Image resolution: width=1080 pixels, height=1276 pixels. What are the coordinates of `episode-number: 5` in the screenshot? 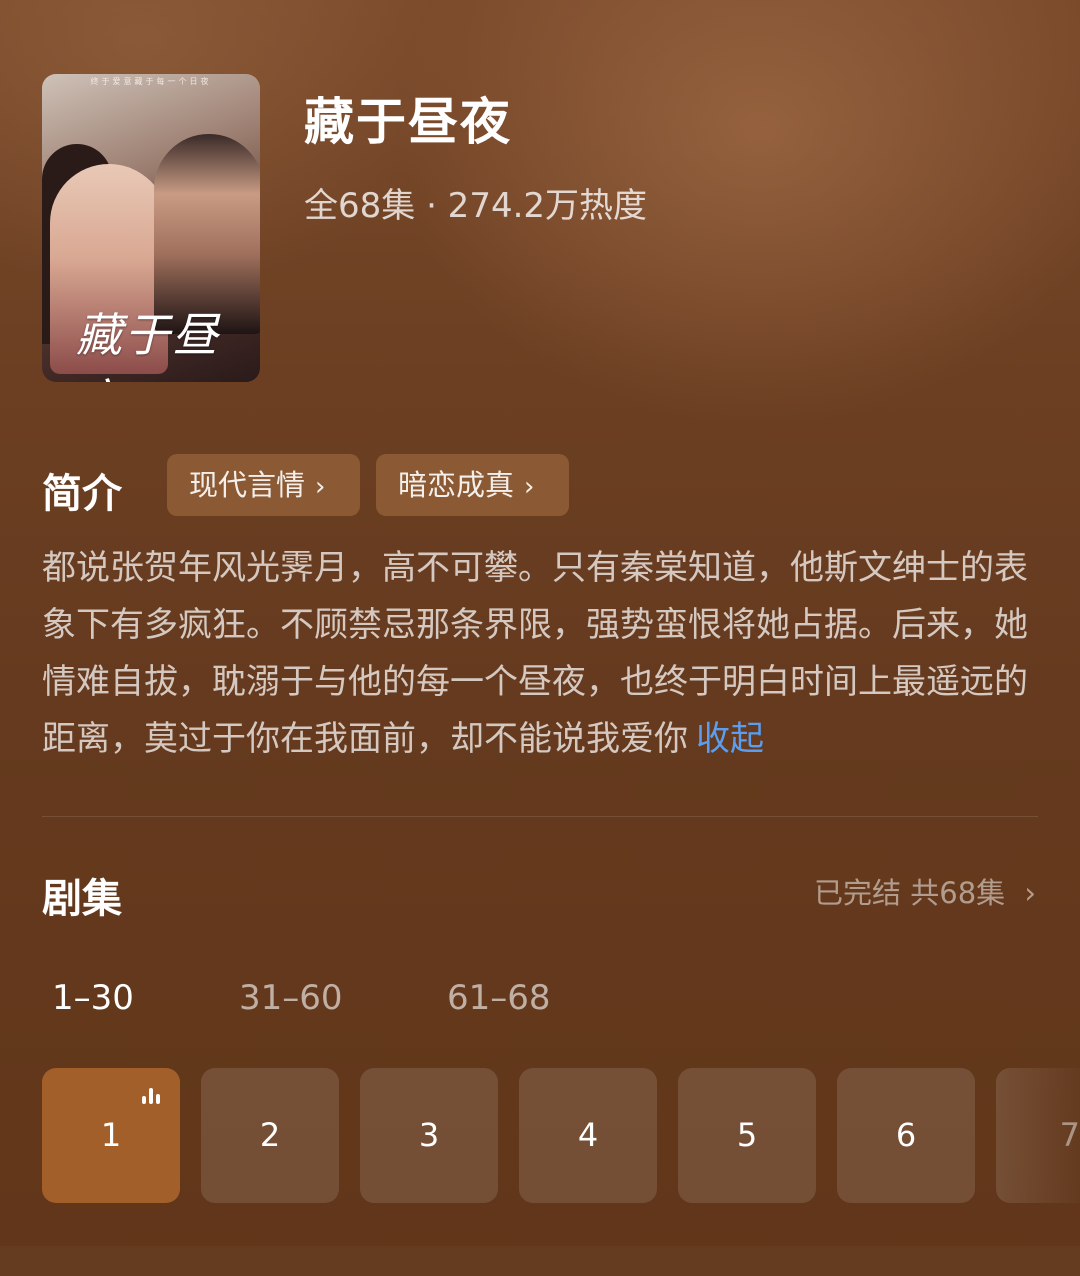 It's located at (747, 1135).